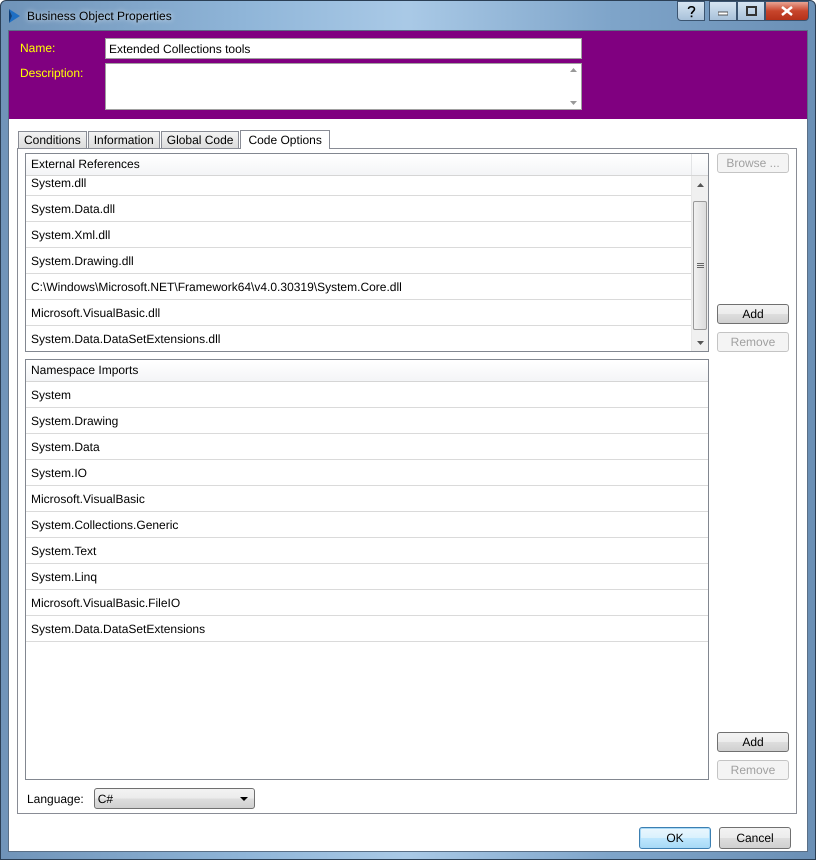  What do you see at coordinates (55, 799) in the screenshot?
I see `field-label: Language:` at bounding box center [55, 799].